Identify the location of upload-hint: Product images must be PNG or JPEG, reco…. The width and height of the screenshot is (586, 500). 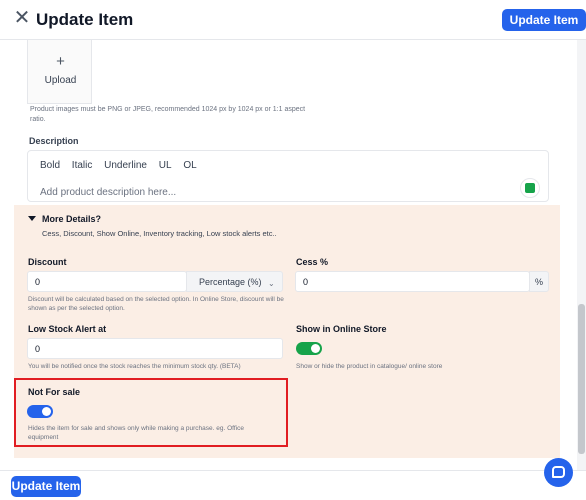
(168, 114).